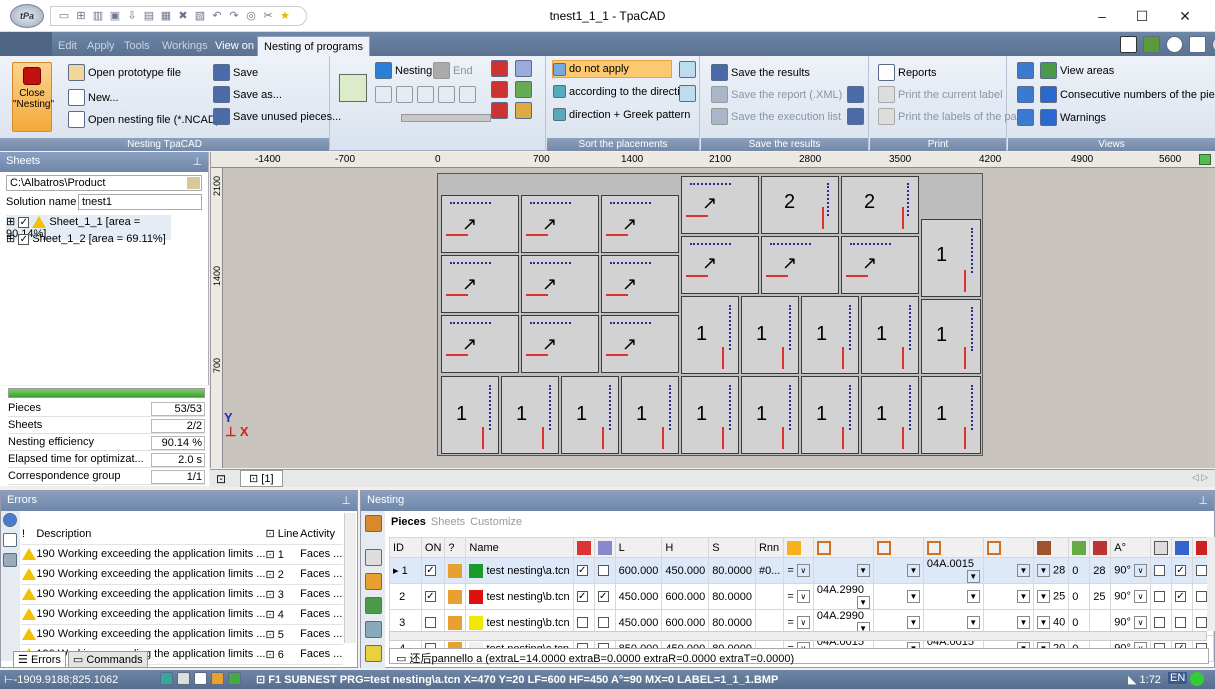 The width and height of the screenshot is (1215, 689). Describe the element at coordinates (1025, 117) in the screenshot. I see `view-toggle-3-icon` at that location.